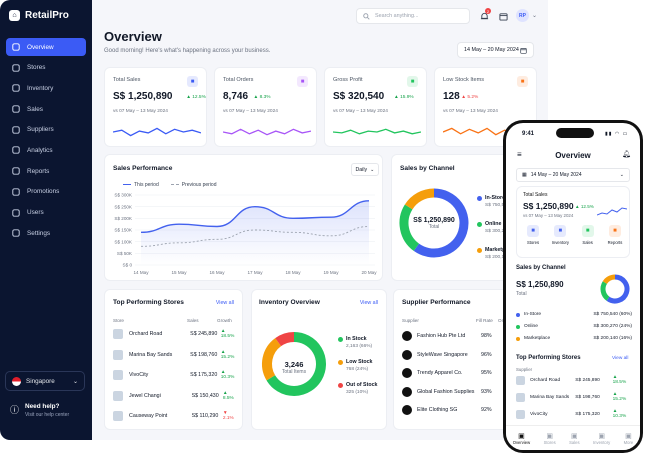 The image size is (646, 455). I want to click on table-row: Fashion Hub Pte Ltd 98%, so click(447, 336).